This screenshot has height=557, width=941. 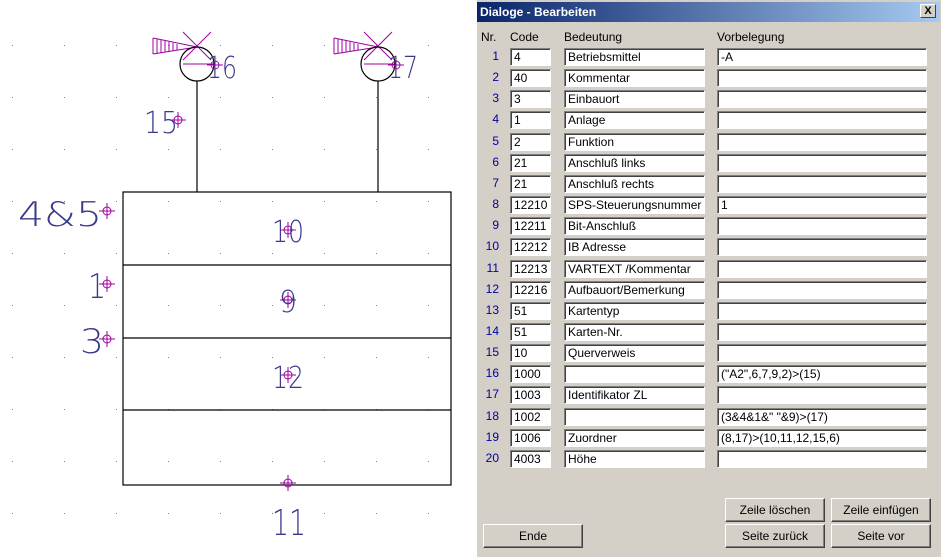 I want to click on code-field: 12212, so click(x=530, y=247).